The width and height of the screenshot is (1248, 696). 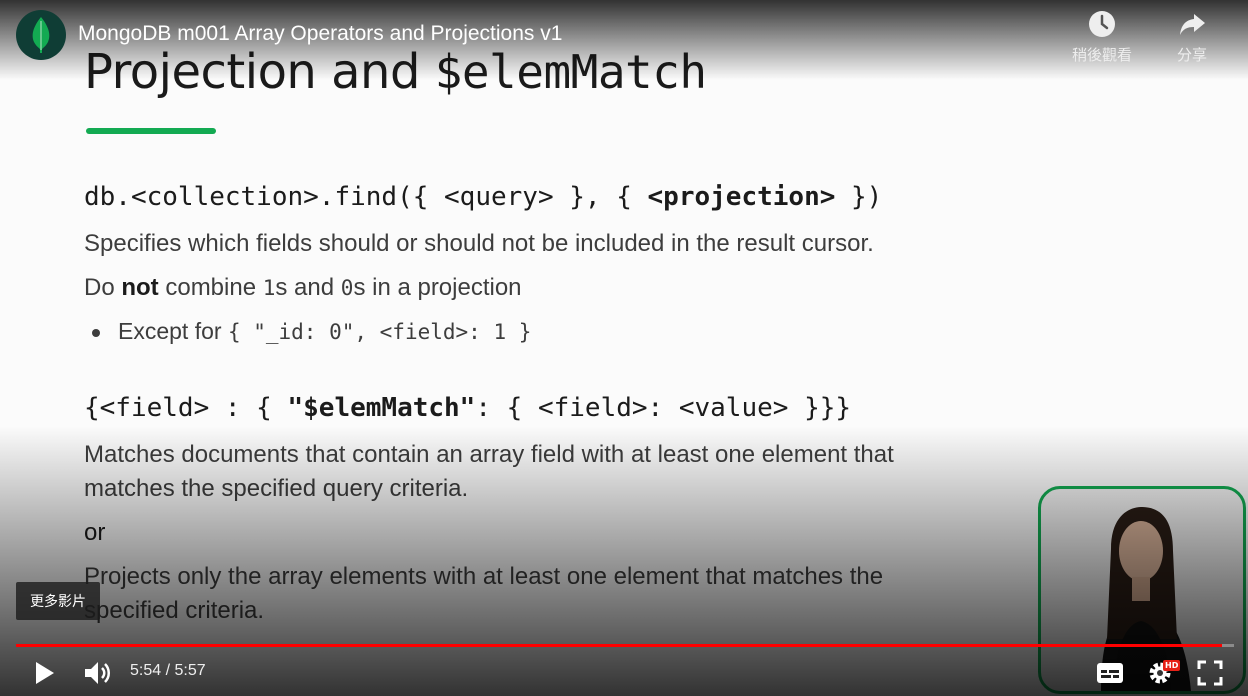 I want to click on share-button: 分享, so click(x=1192, y=37).